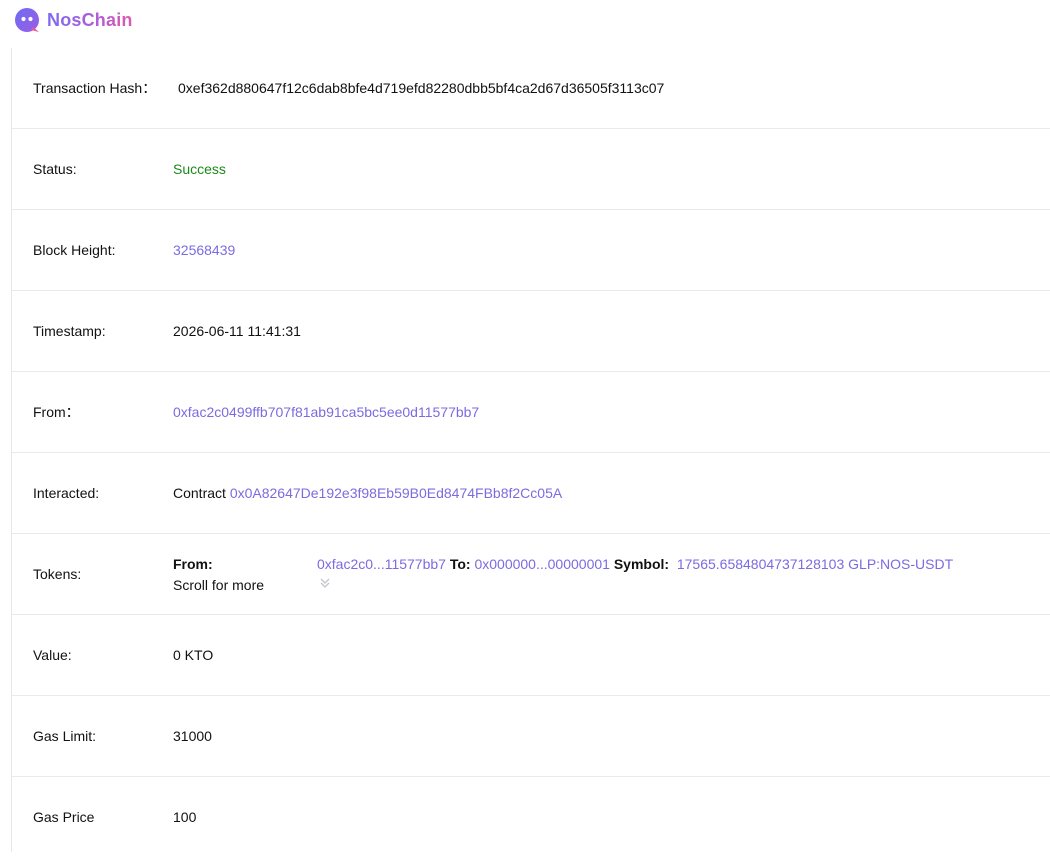 Image resolution: width=1050 pixels, height=857 pixels. What do you see at coordinates (27, 20) in the screenshot?
I see `smiley-face-icon` at bounding box center [27, 20].